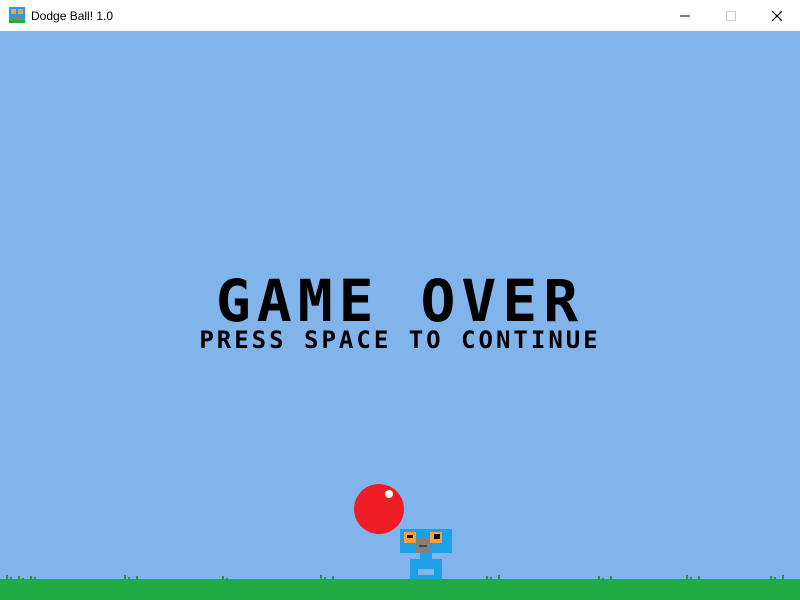  I want to click on grass-tufts, so click(395, 578).